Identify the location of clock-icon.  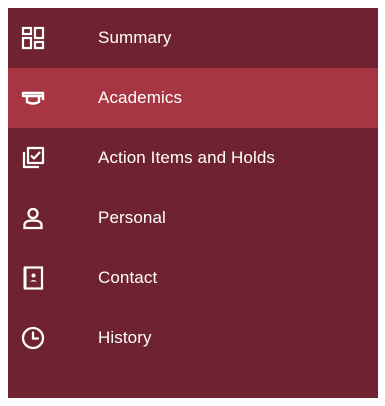
(33, 338).